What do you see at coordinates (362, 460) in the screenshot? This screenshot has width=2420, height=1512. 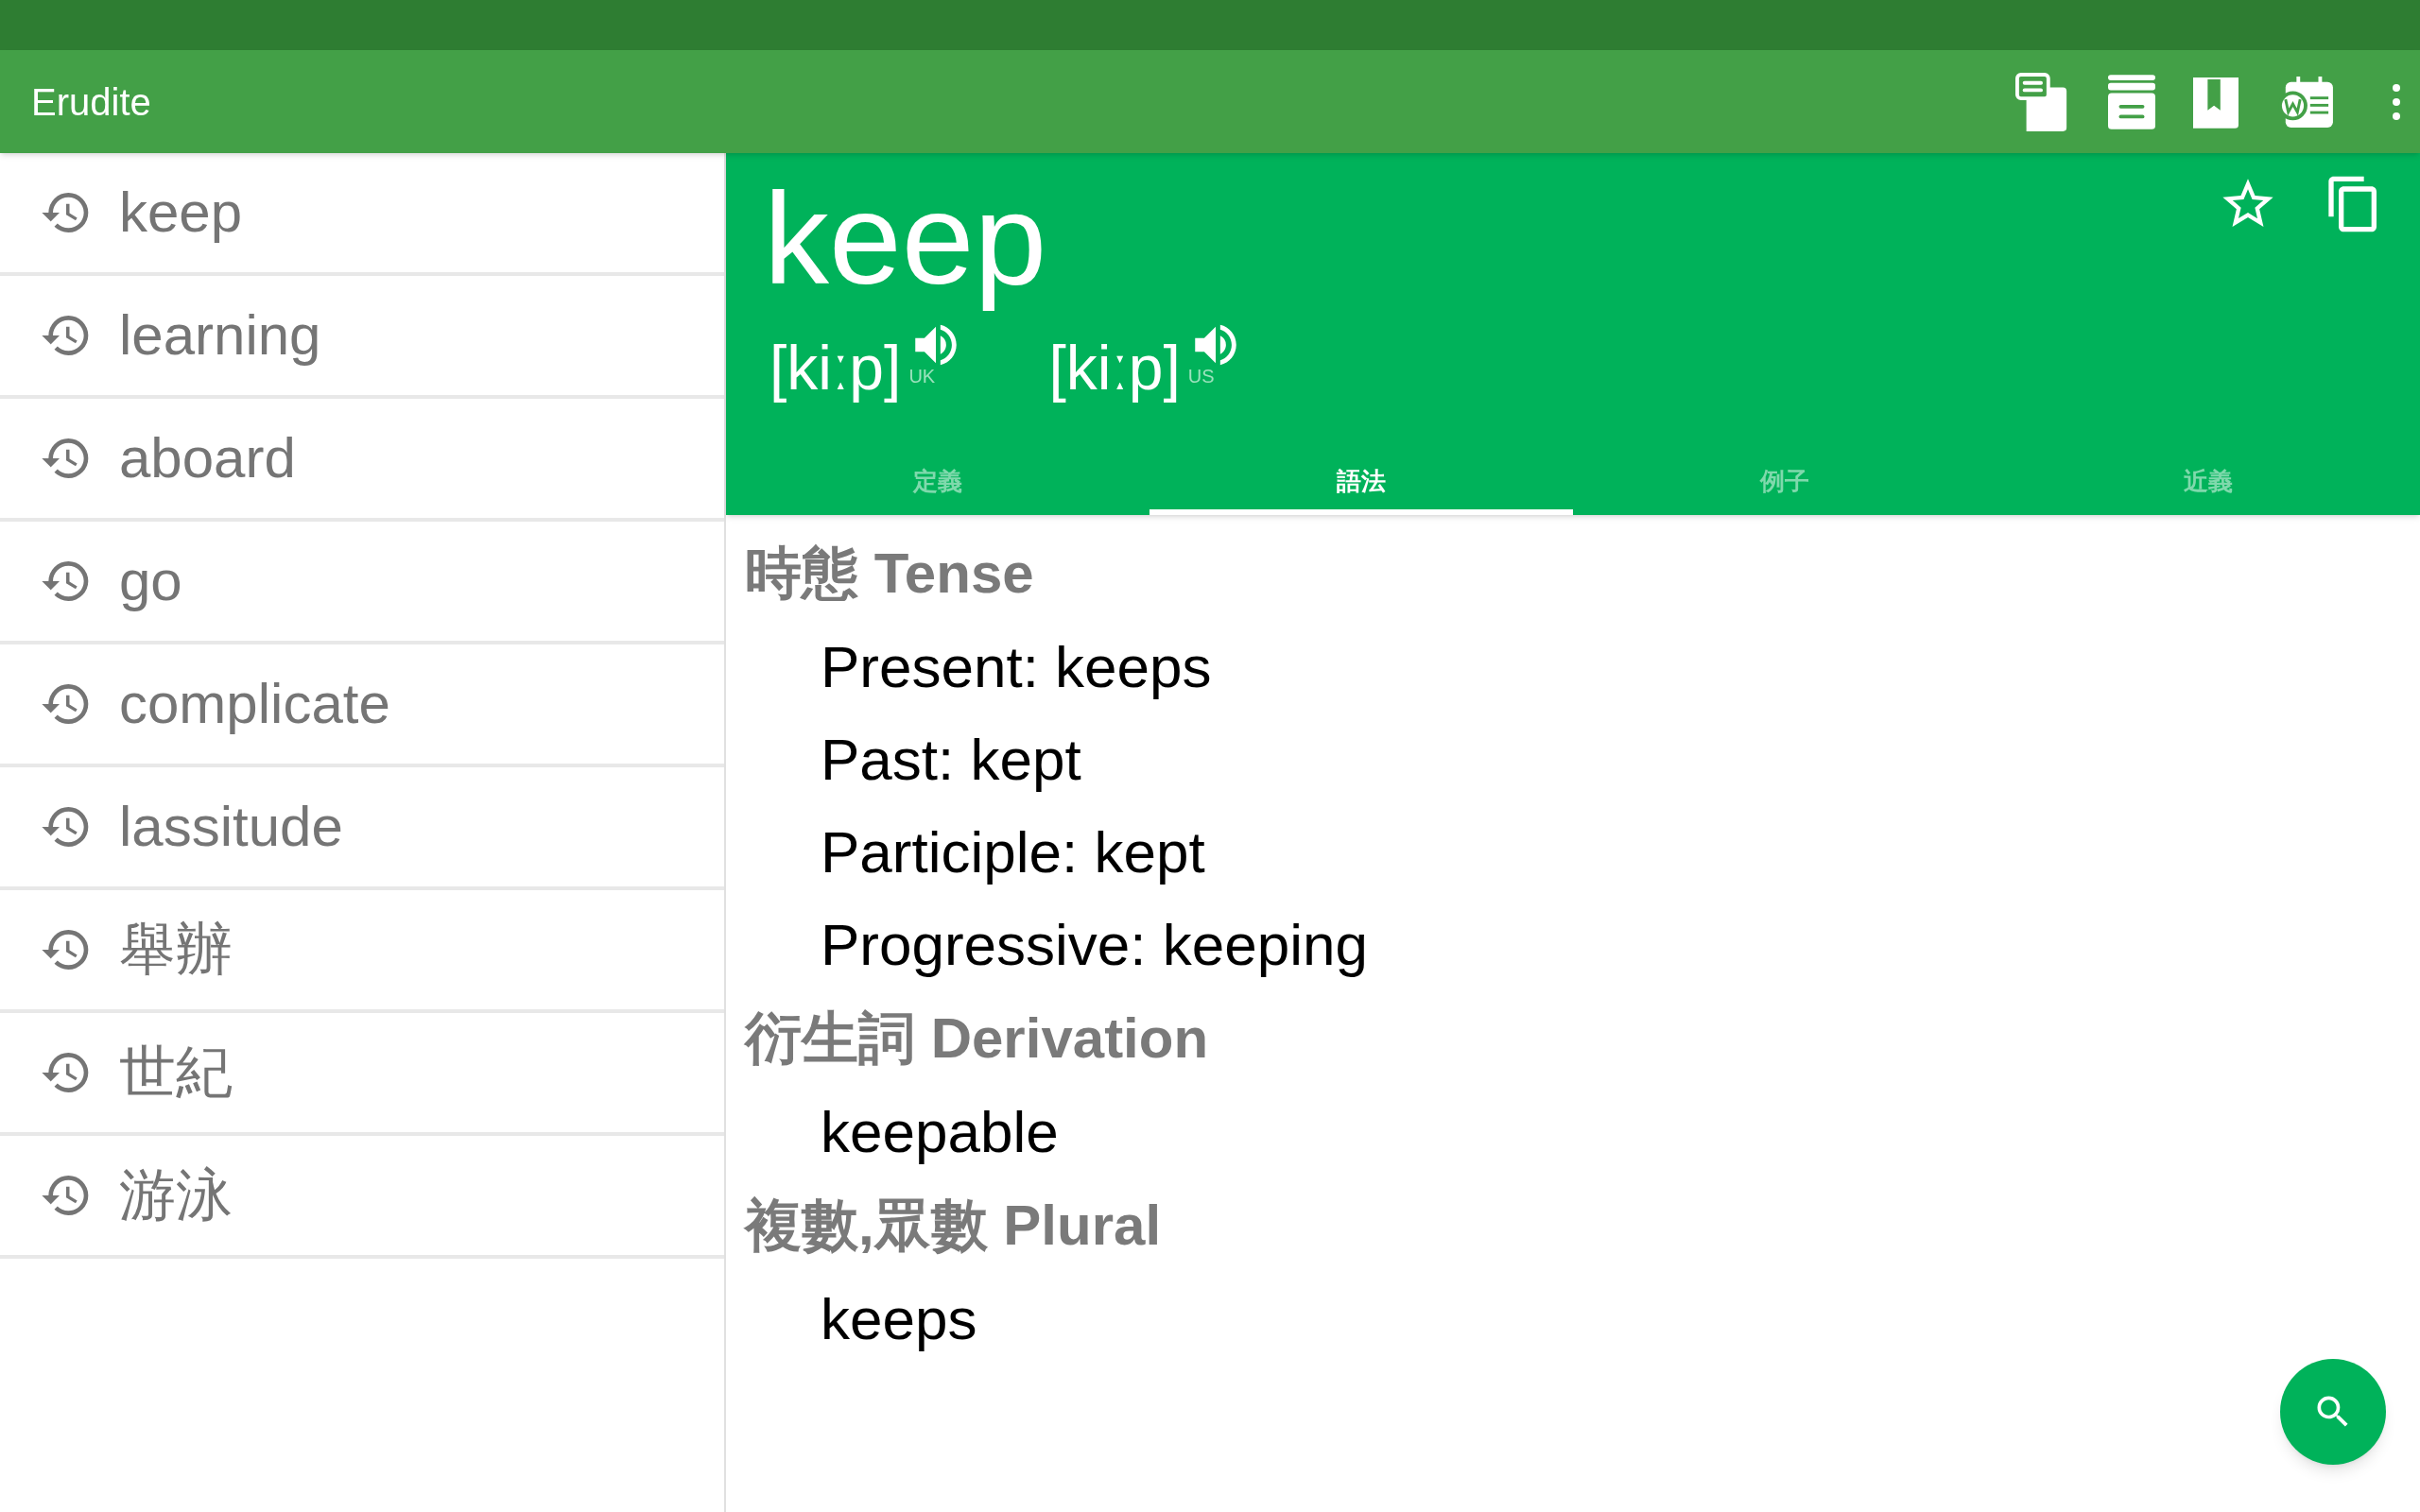 I see `history-item: aboard` at bounding box center [362, 460].